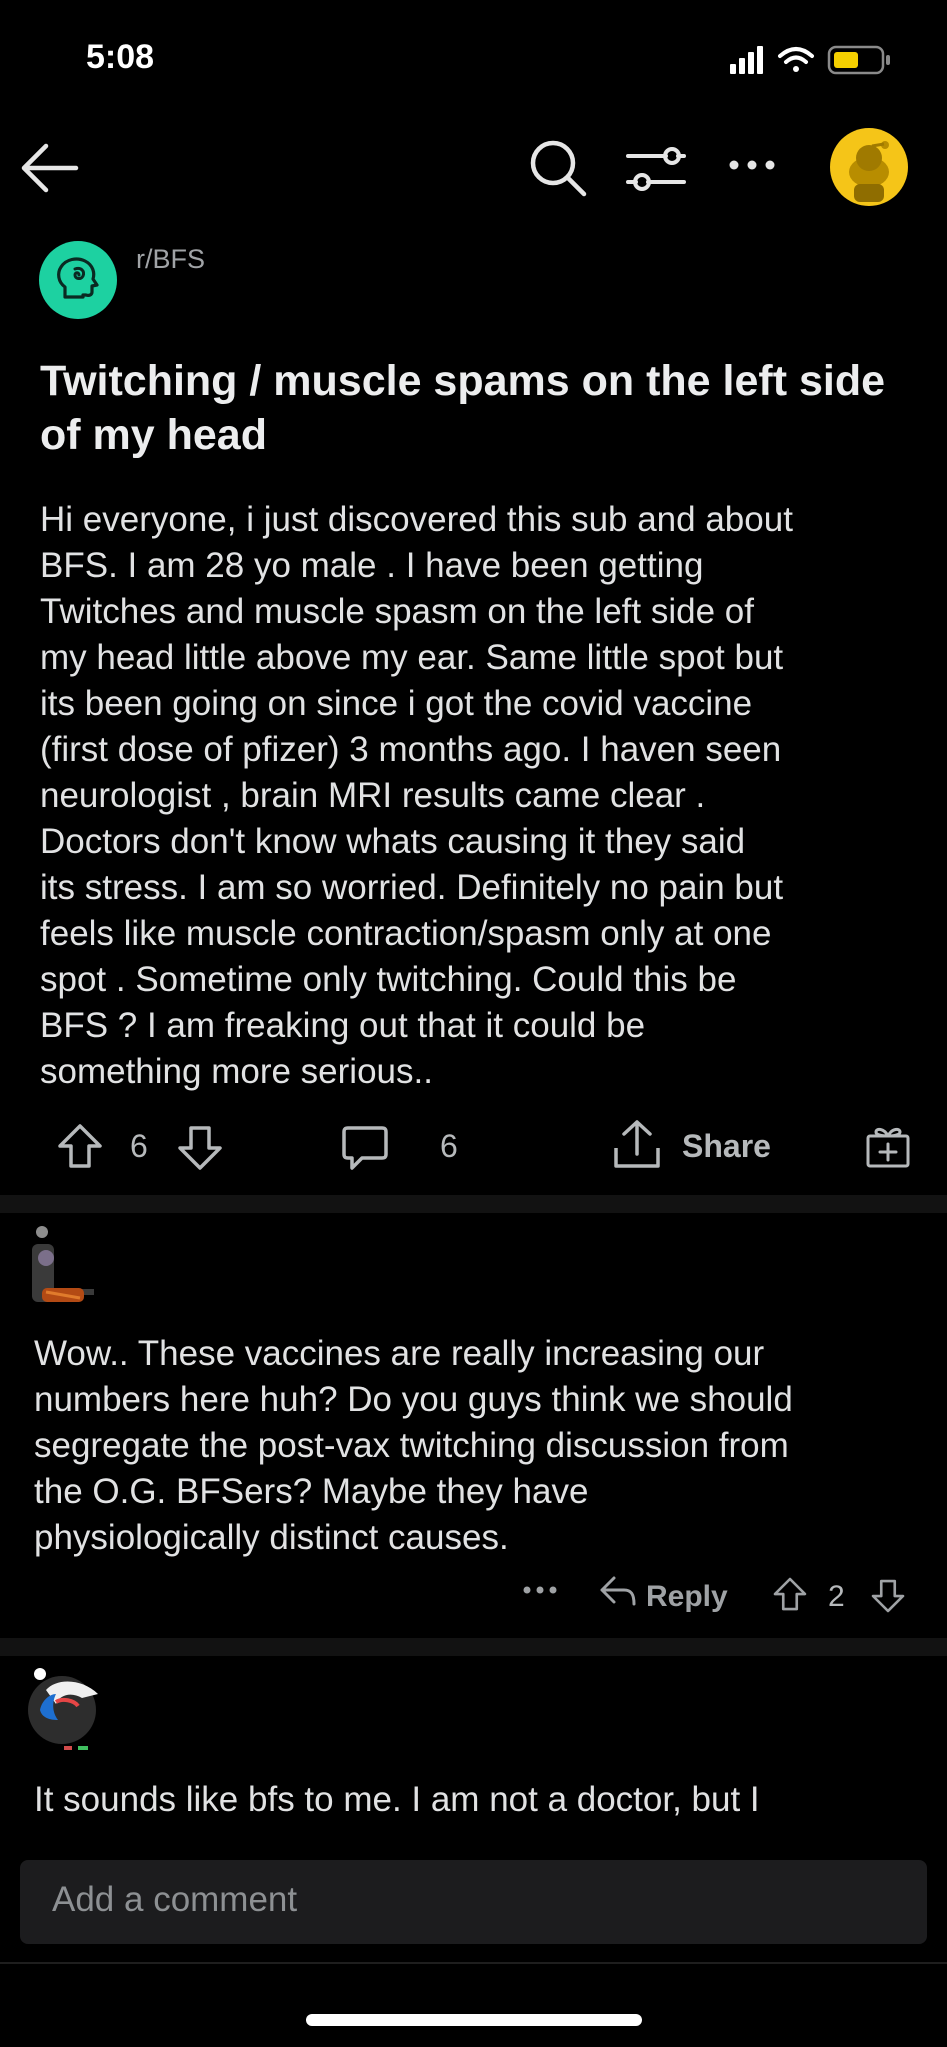  Describe the element at coordinates (858, 60) in the screenshot. I see `battery-icon` at that location.